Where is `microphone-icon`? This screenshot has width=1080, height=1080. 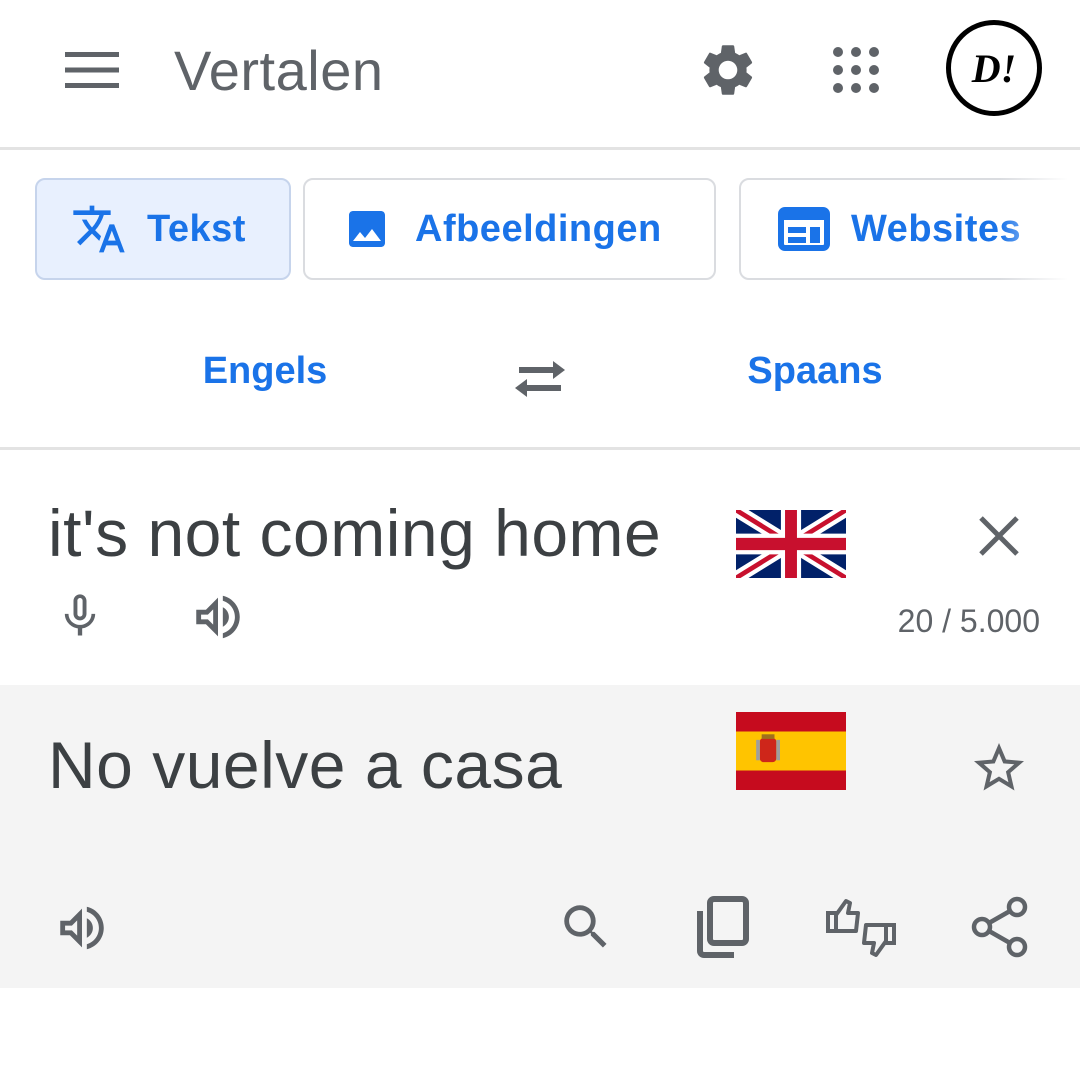
microphone-icon is located at coordinates (80, 615).